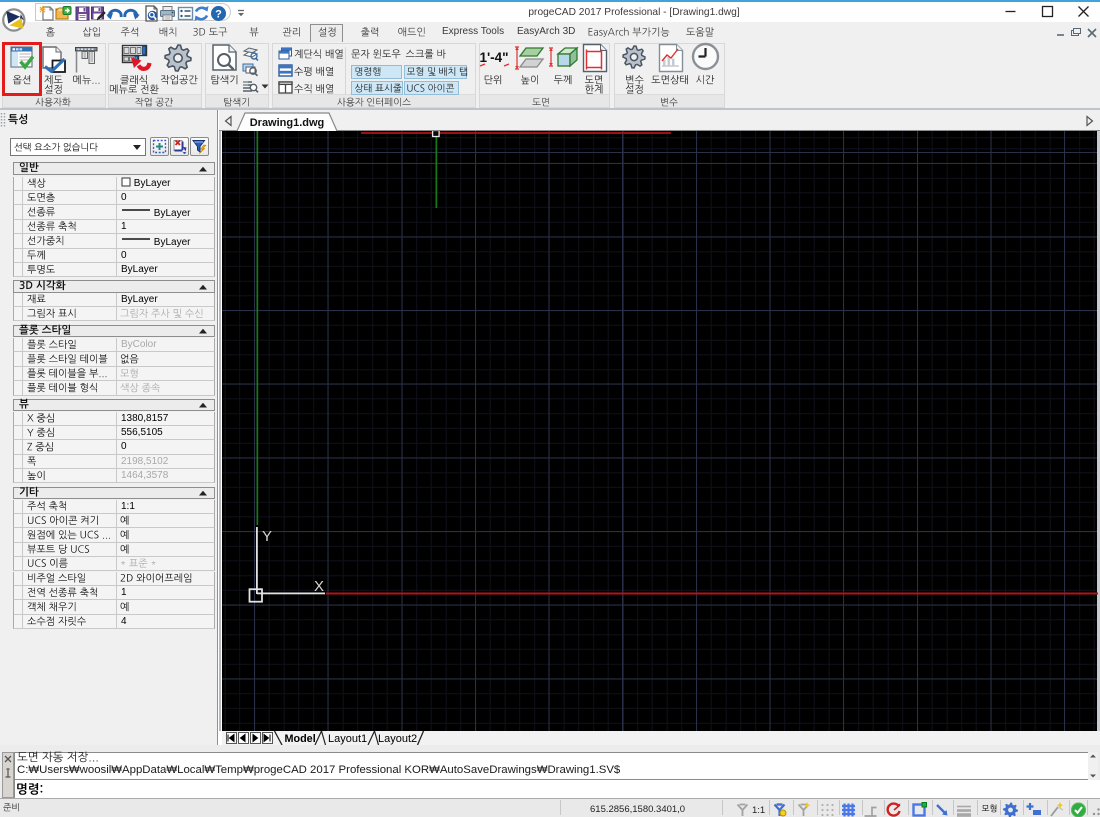  I want to click on svg-text: Model, so click(300, 739).